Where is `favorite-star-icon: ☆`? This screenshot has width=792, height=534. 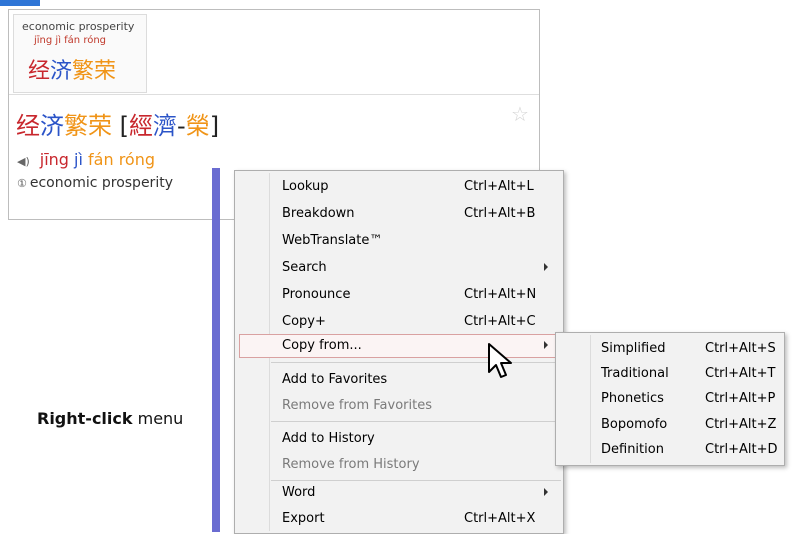 favorite-star-icon: ☆ is located at coordinates (520, 114).